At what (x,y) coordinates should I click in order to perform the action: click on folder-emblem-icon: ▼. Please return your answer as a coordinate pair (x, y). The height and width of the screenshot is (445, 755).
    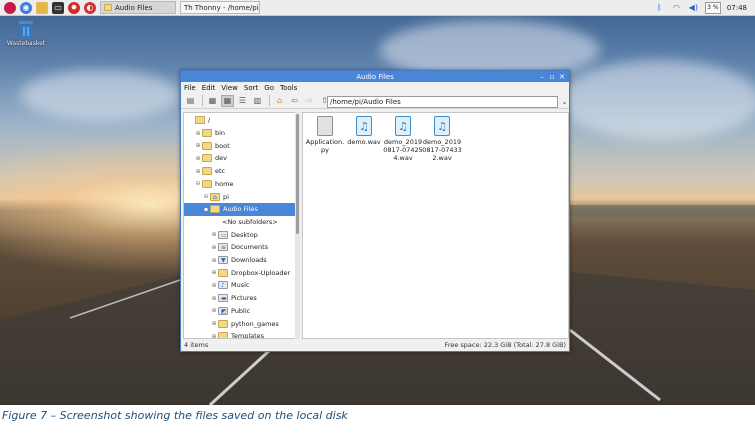
    Looking at the image, I should click on (223, 261).